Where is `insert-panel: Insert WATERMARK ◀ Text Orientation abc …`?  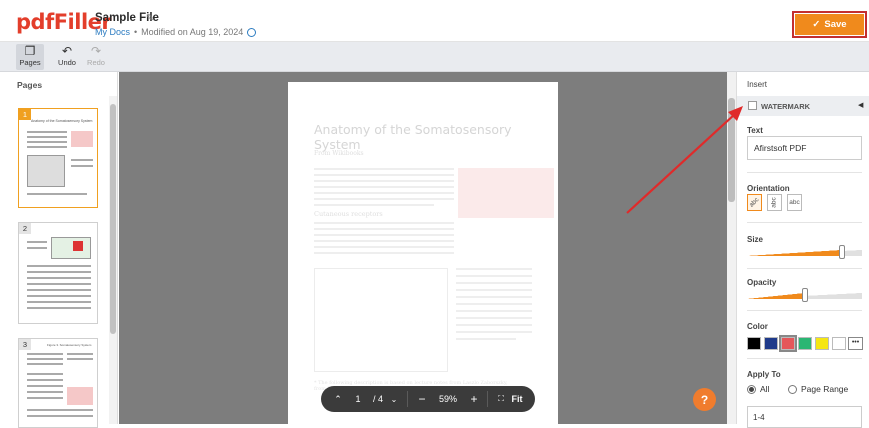
insert-panel: Insert WATERMARK ◀ Text Orientation abc … is located at coordinates (802, 250).